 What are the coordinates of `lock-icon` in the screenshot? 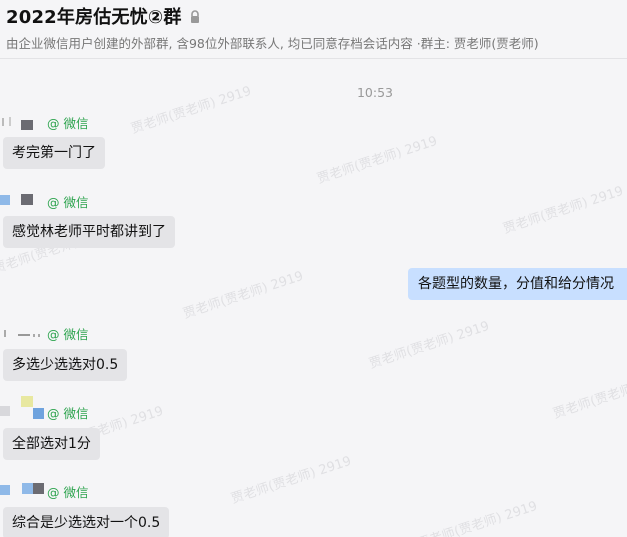 It's located at (195, 16).